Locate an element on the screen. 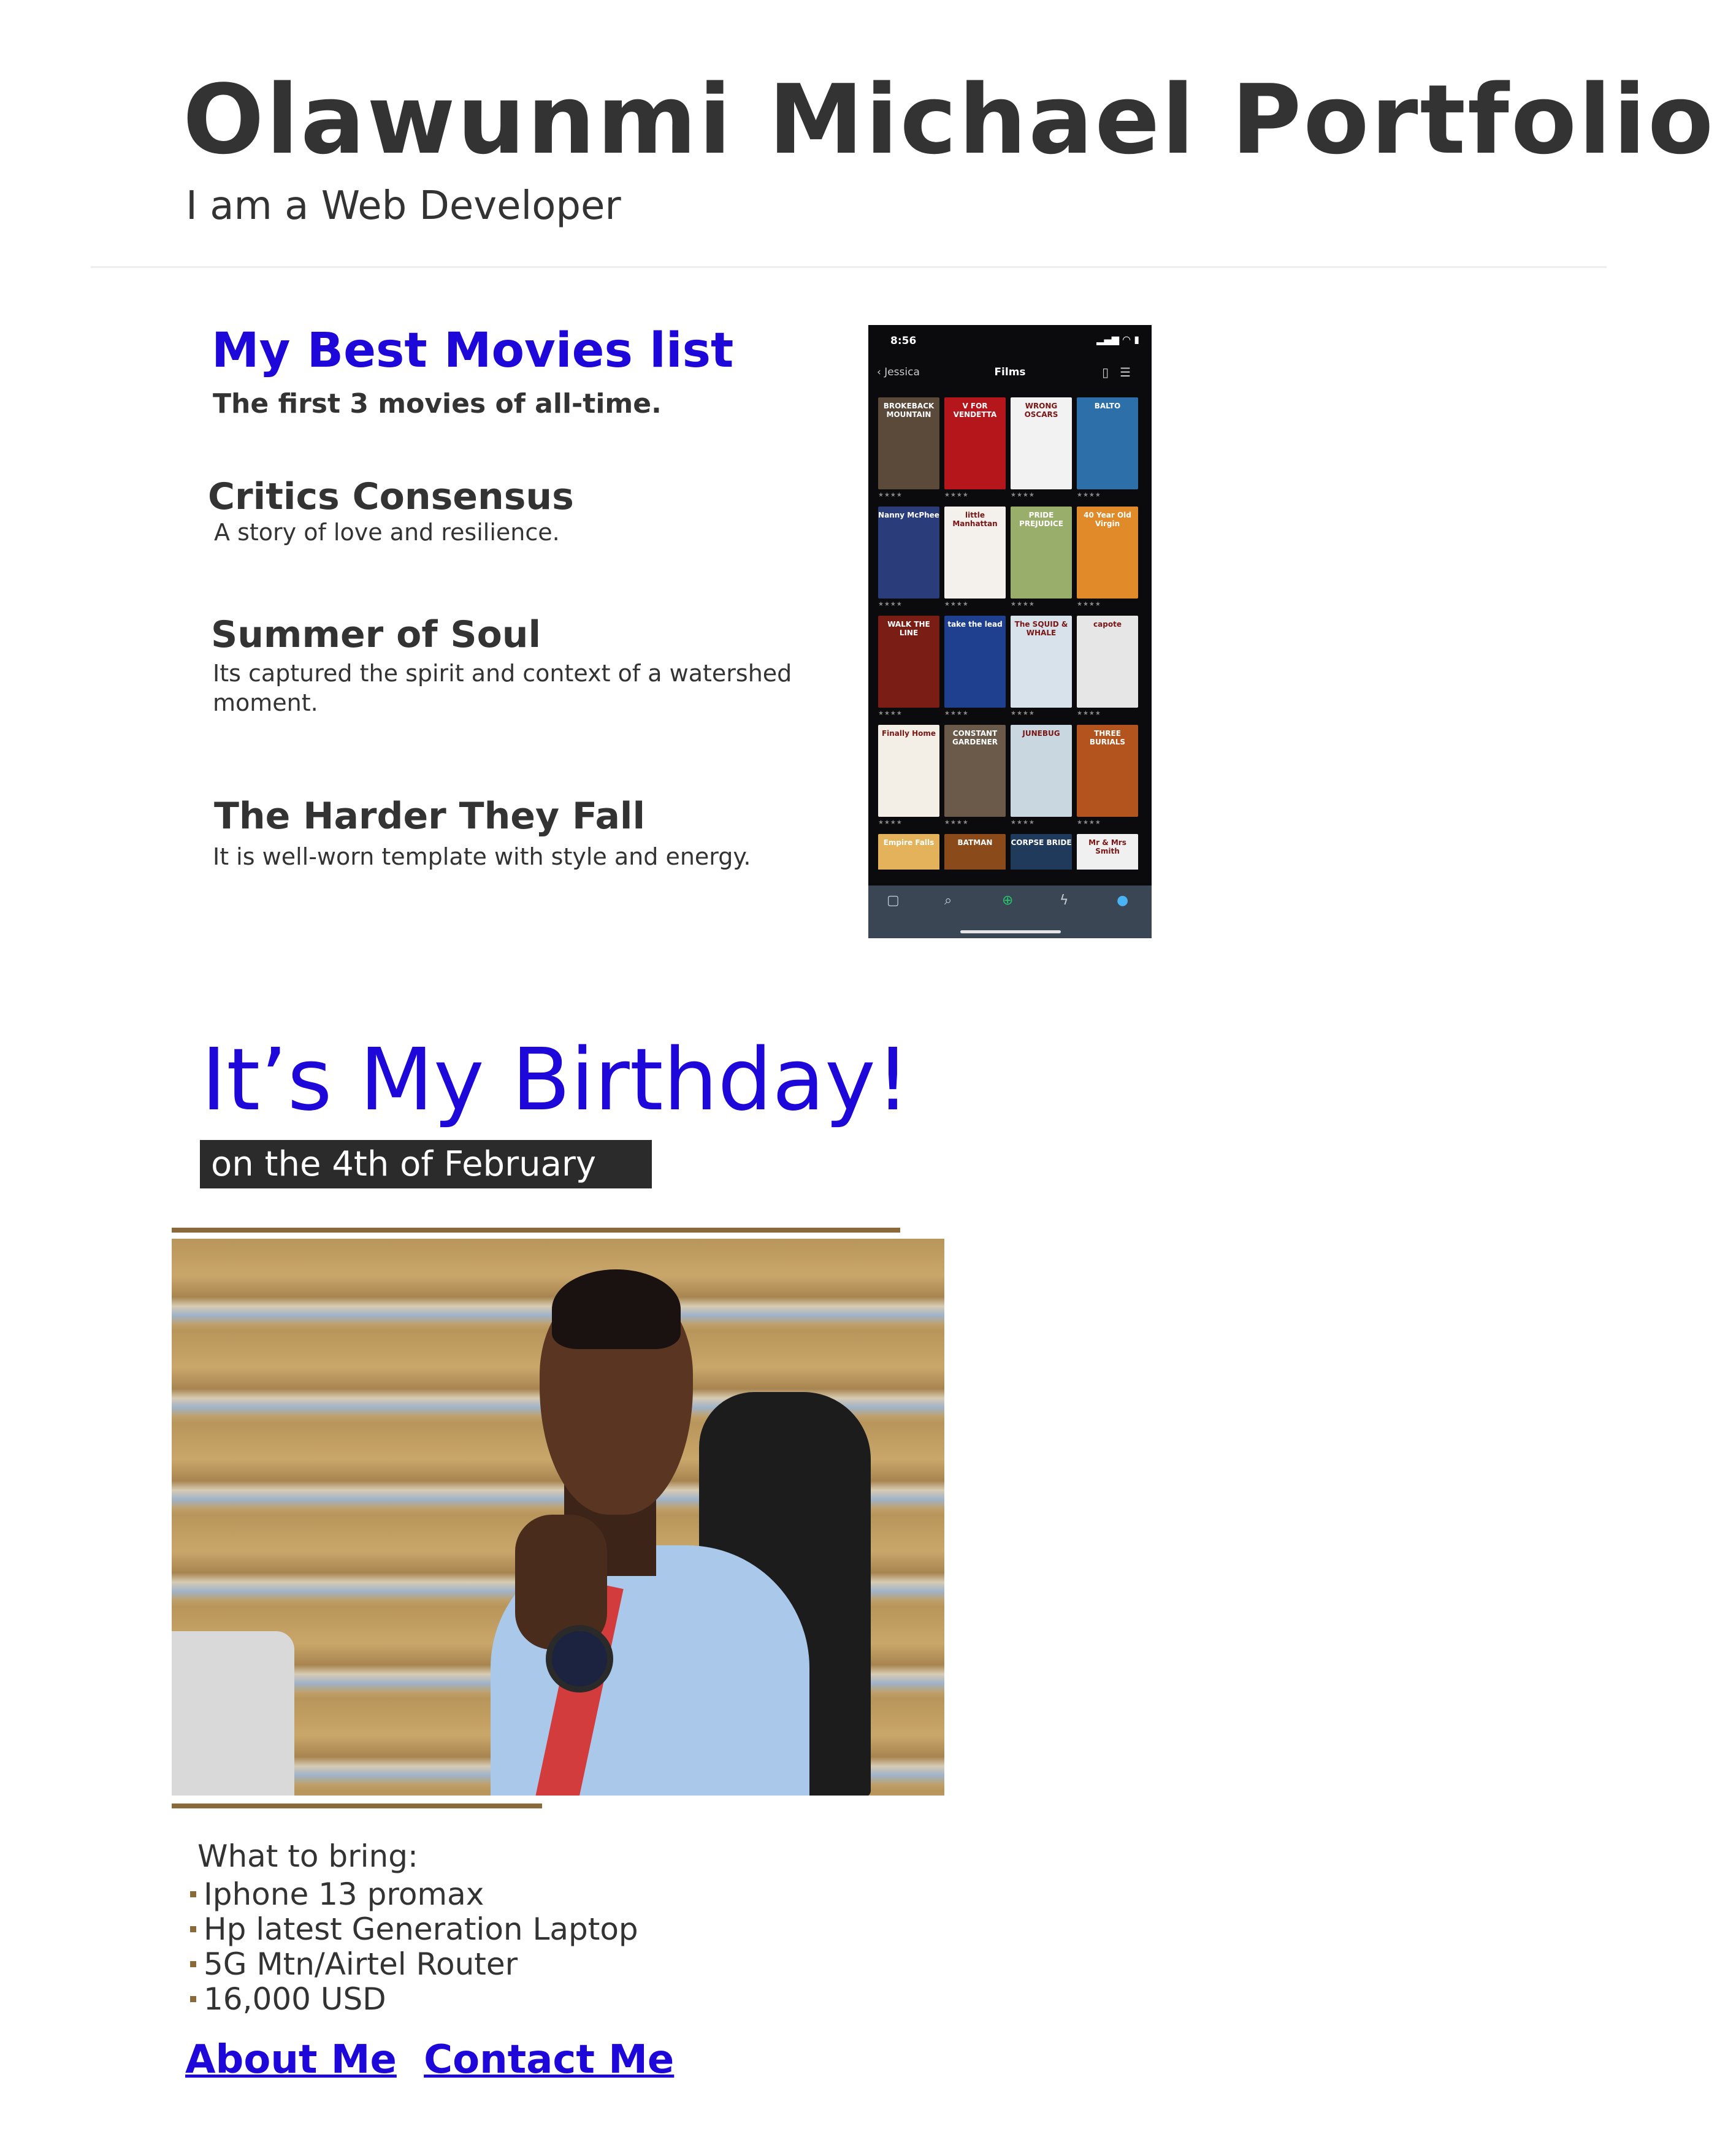 The height and width of the screenshot is (2142, 1736). profile-icon: ● is located at coordinates (1123, 900).